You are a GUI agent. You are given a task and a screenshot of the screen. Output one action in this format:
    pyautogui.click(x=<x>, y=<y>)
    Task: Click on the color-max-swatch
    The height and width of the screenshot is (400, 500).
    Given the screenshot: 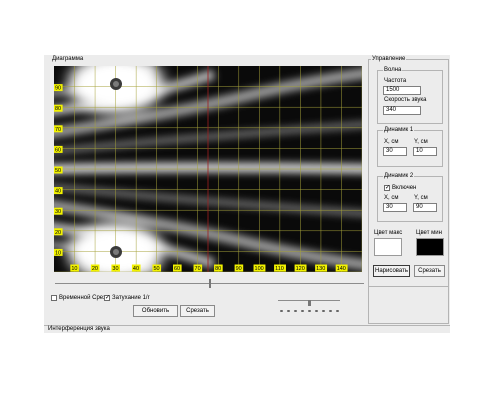 What is the action you would take?
    pyautogui.click(x=388, y=247)
    